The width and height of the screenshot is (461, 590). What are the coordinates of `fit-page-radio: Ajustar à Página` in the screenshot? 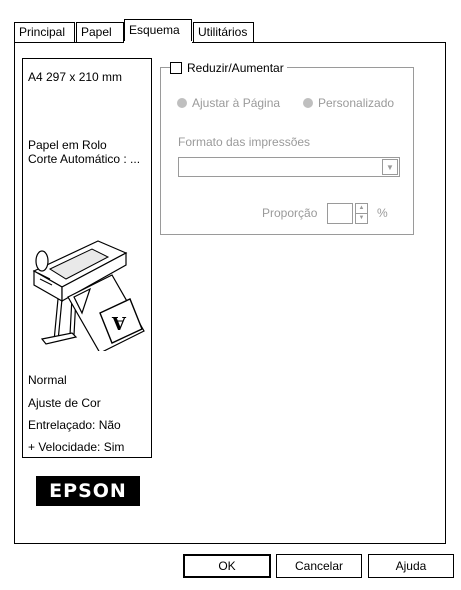 It's located at (228, 103).